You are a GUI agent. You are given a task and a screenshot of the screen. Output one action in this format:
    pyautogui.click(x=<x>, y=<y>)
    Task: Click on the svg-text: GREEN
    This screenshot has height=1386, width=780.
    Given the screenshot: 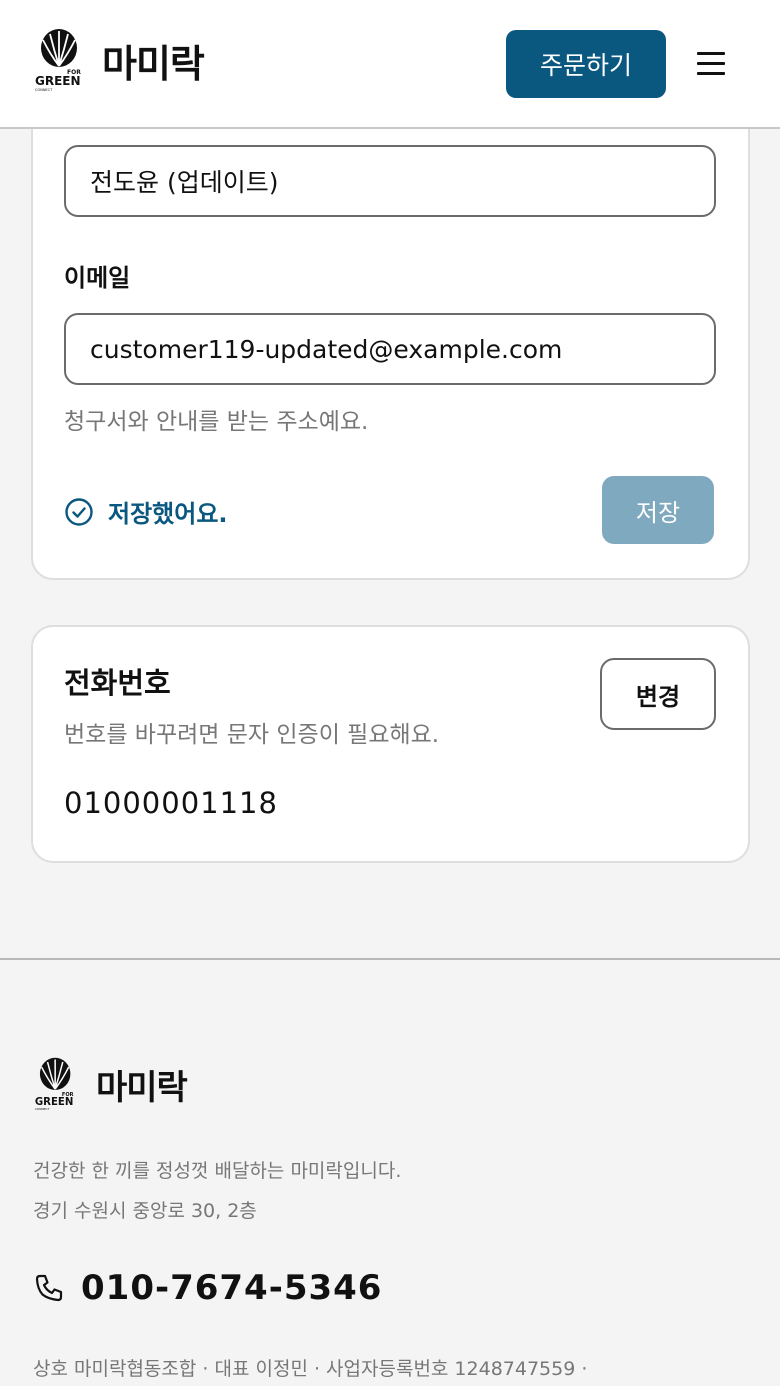 What is the action you would take?
    pyautogui.click(x=58, y=81)
    